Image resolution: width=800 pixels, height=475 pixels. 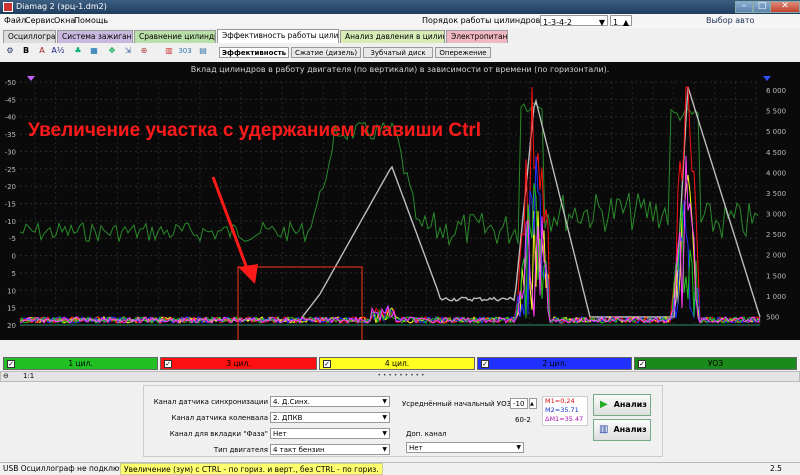 What do you see at coordinates (278, 36) in the screenshot?
I see `tab-cylinder-efficiency: Эффективность работы цилиндров` at bounding box center [278, 36].